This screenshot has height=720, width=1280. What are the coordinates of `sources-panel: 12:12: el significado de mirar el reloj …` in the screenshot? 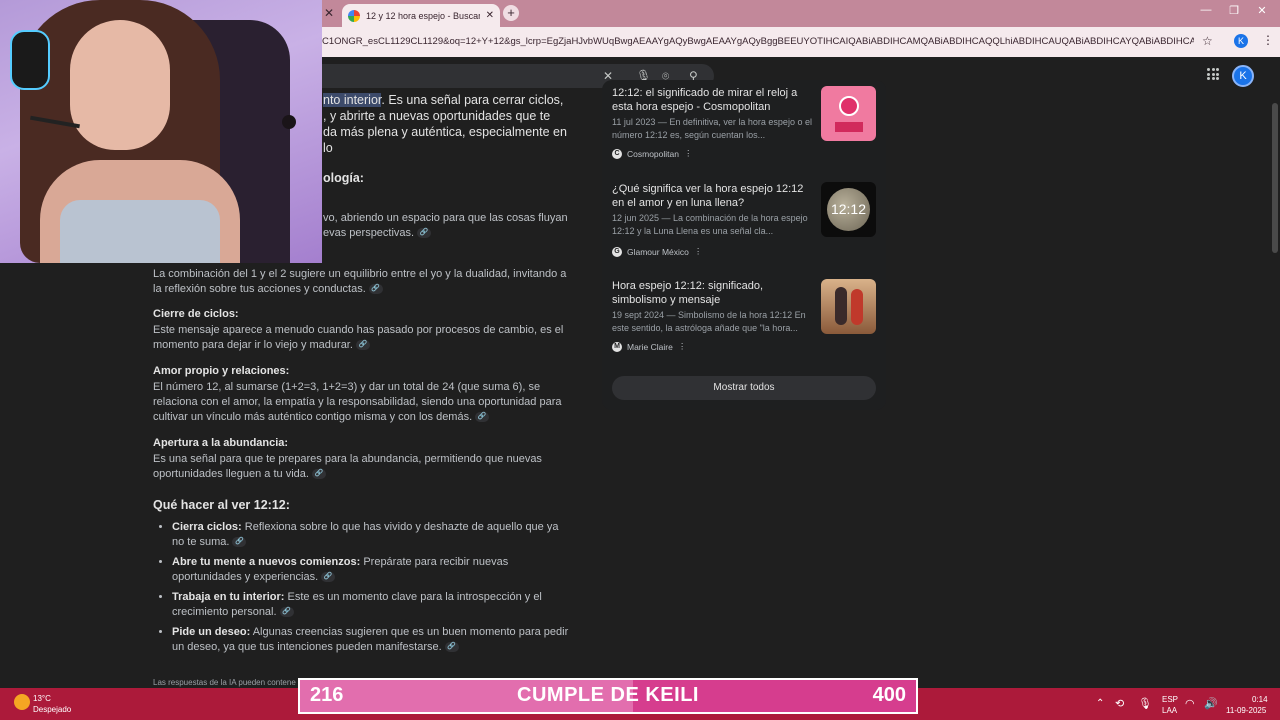 It's located at (744, 245).